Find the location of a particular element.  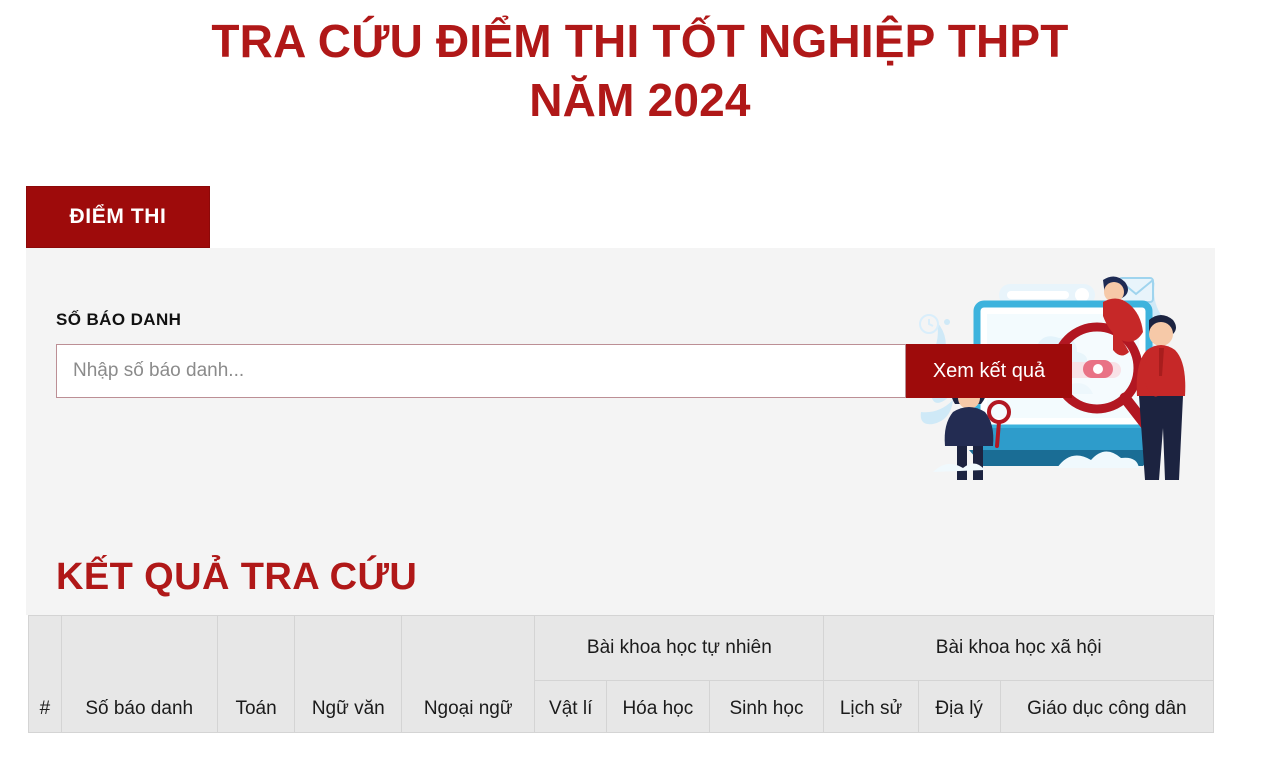

envelope-icon is located at coordinates (1136, 289).